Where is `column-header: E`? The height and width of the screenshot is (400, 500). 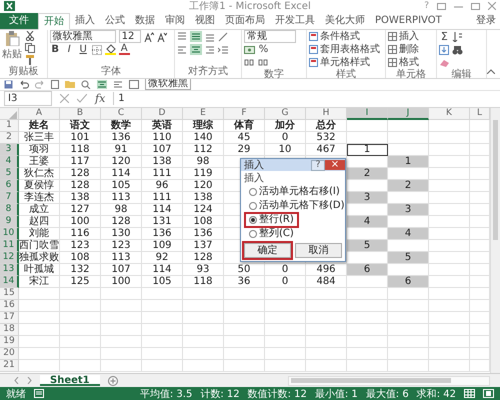
column-header: E is located at coordinates (203, 114).